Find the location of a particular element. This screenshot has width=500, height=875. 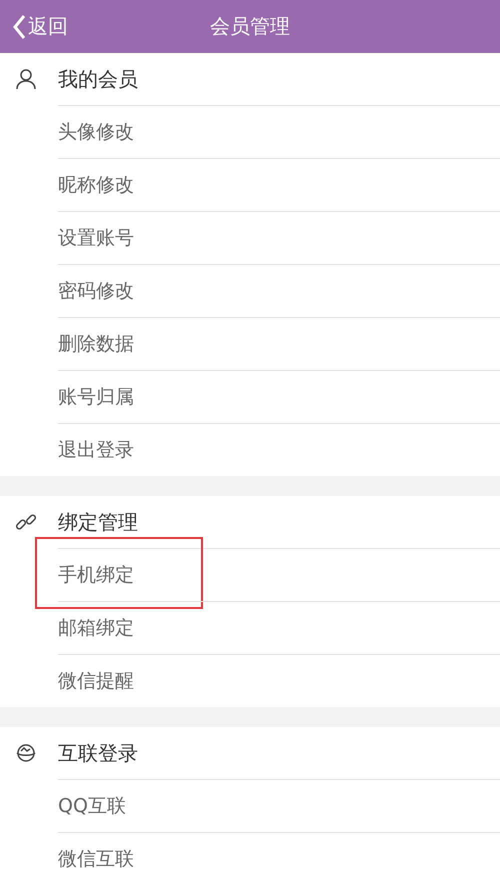

person-icon is located at coordinates (26, 79).